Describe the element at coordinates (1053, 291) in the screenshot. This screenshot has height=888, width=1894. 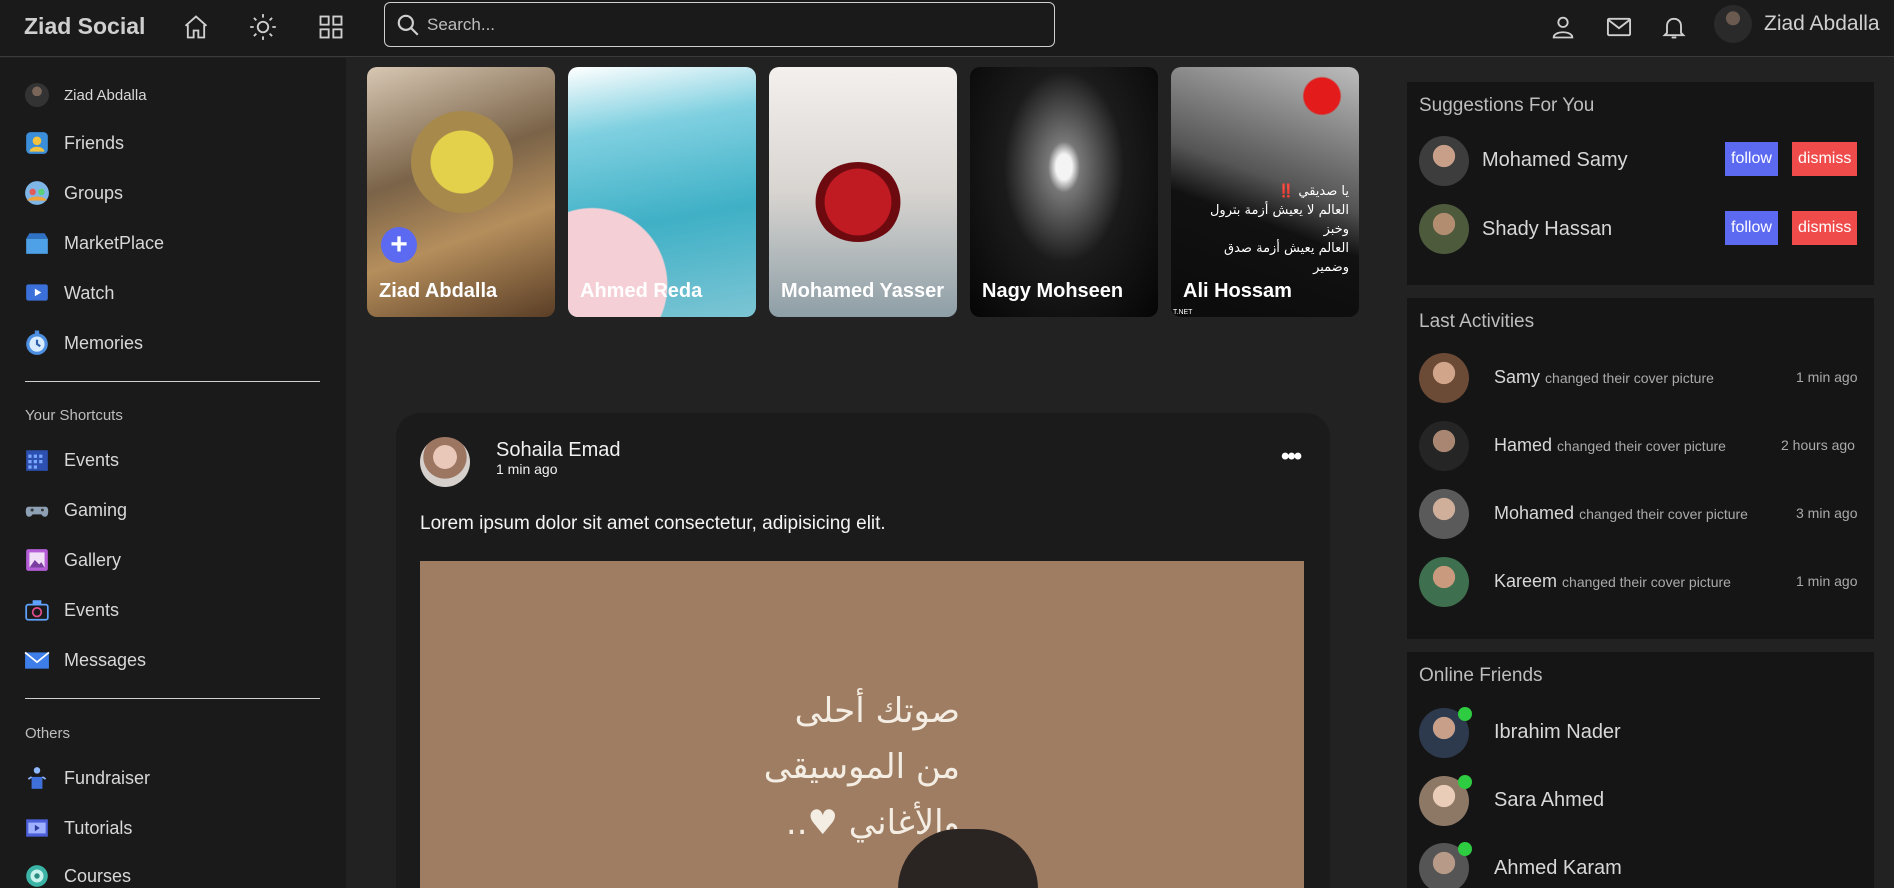
I see `story-author: Nagy Mohseen` at that location.